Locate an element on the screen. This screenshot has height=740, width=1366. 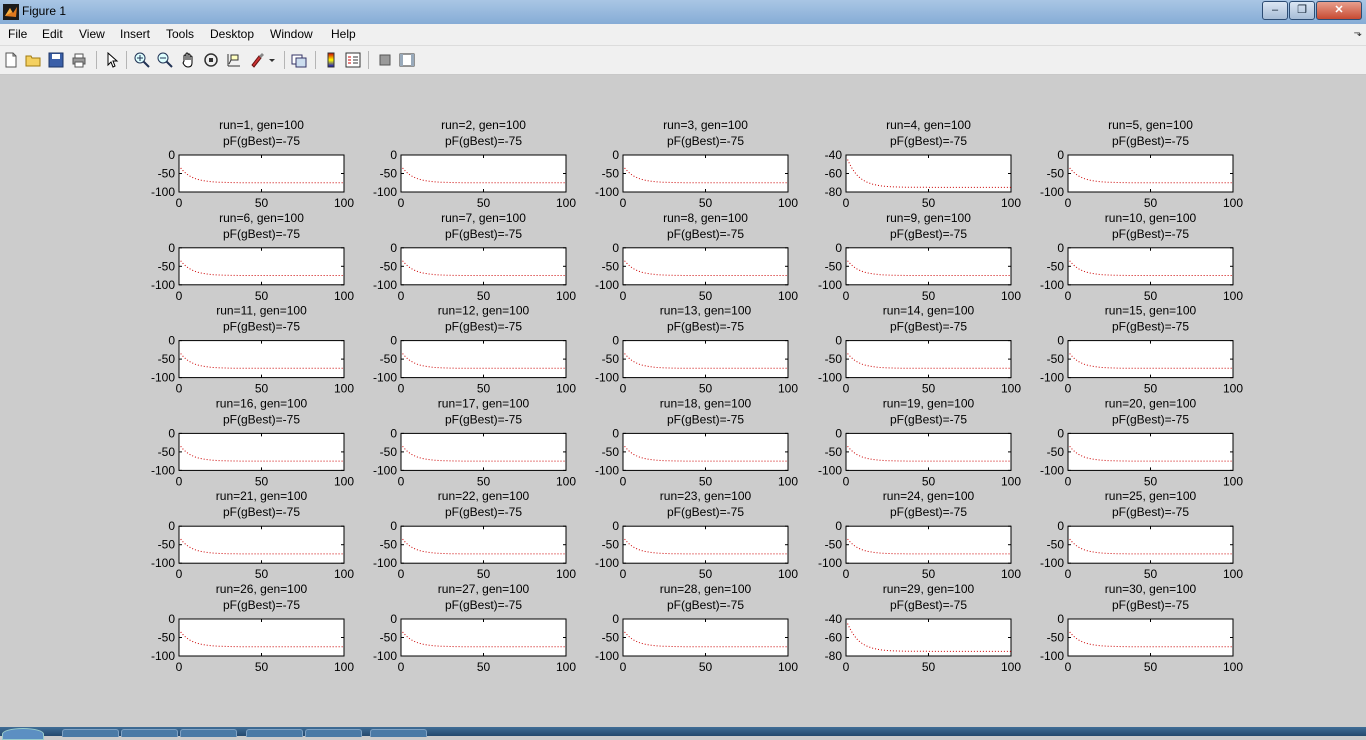
subplot-title: run=5, gen=100 is located at coordinates (1150, 125).